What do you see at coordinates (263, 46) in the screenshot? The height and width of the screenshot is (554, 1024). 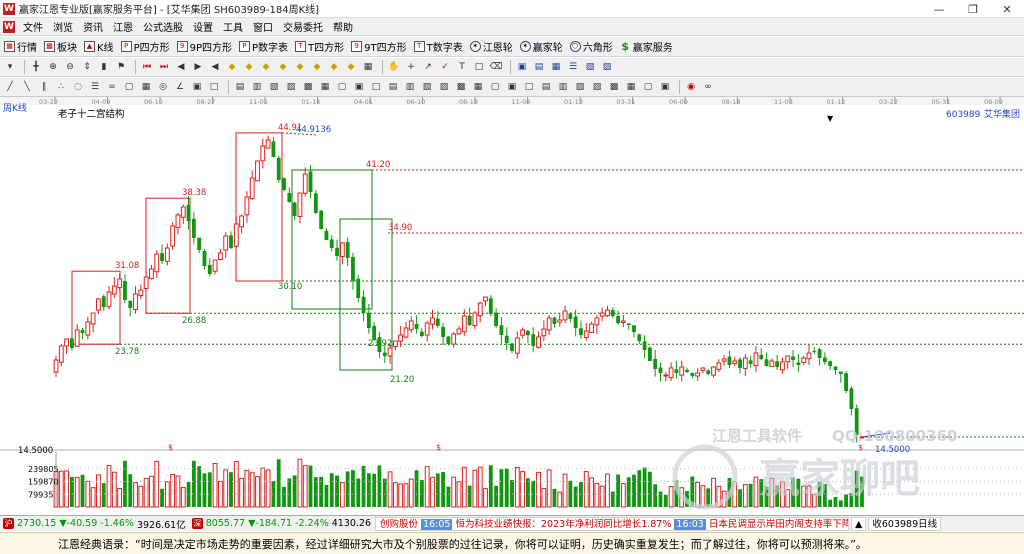 I see `toolbar-p-table-button: P P数字表` at bounding box center [263, 46].